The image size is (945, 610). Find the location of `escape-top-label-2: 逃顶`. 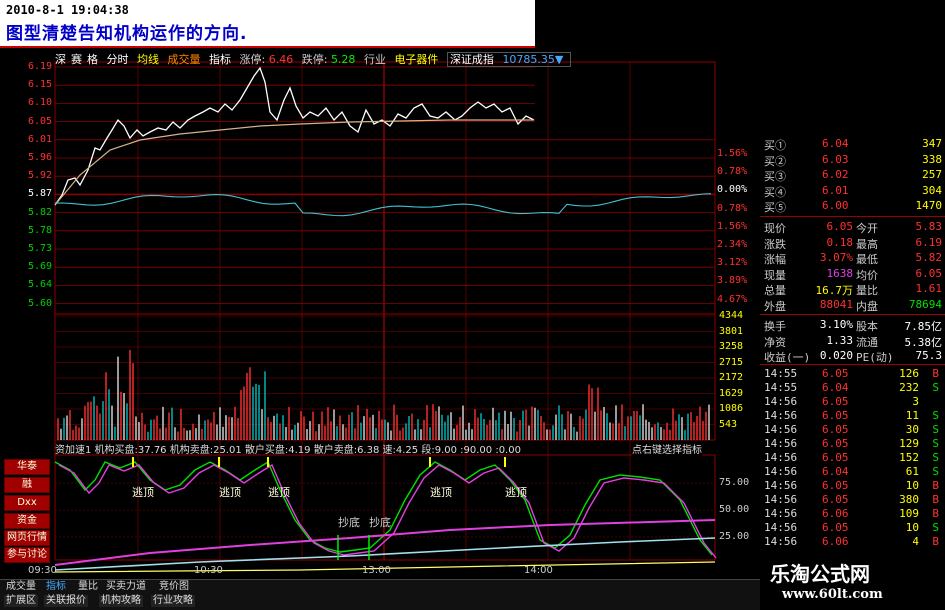

escape-top-label-2: 逃顶 is located at coordinates (230, 492).